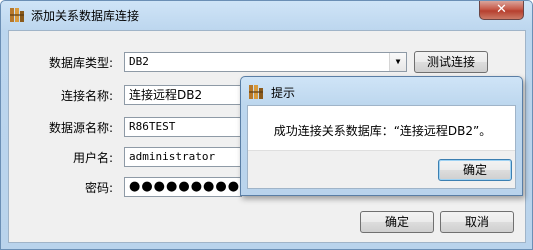 The width and height of the screenshot is (533, 250). Describe the element at coordinates (183, 187) in the screenshot. I see `password-input: ●●●●●●●●●` at that location.